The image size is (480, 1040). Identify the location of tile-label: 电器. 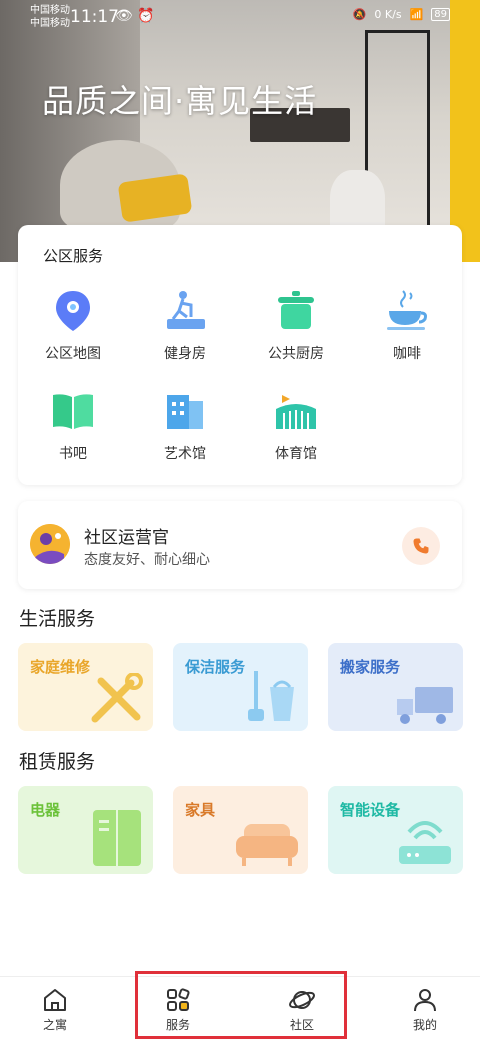
(45, 810).